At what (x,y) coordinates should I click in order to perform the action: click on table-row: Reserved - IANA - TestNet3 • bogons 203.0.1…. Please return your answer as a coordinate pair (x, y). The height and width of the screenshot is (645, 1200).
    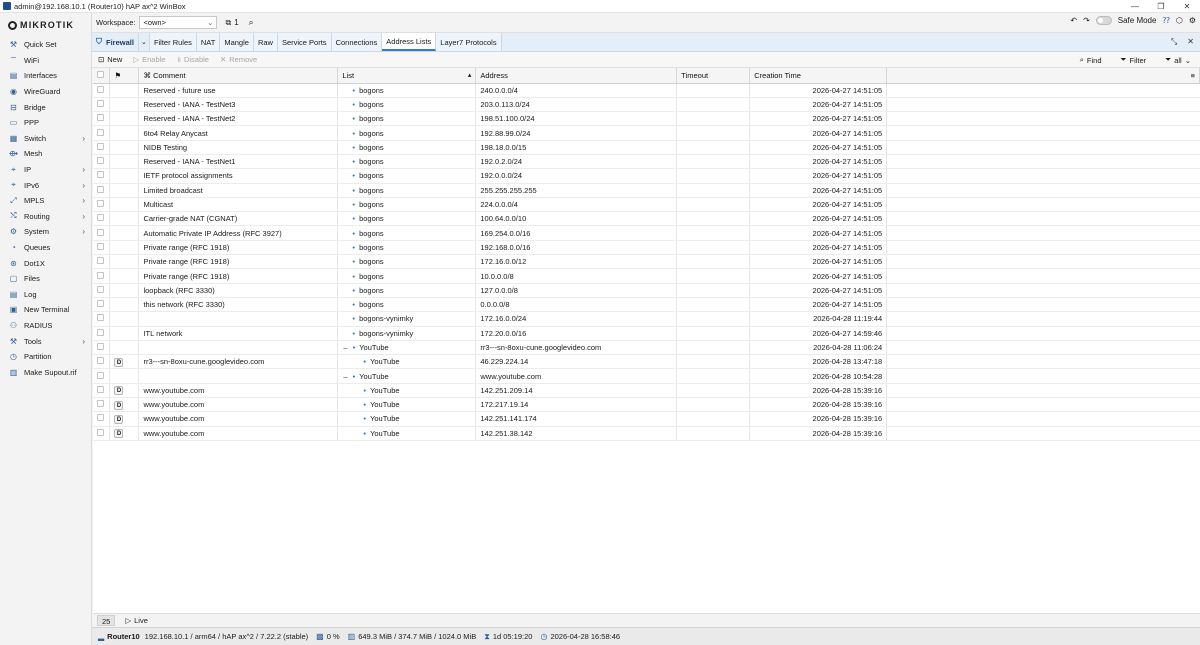
    Looking at the image, I should click on (646, 105).